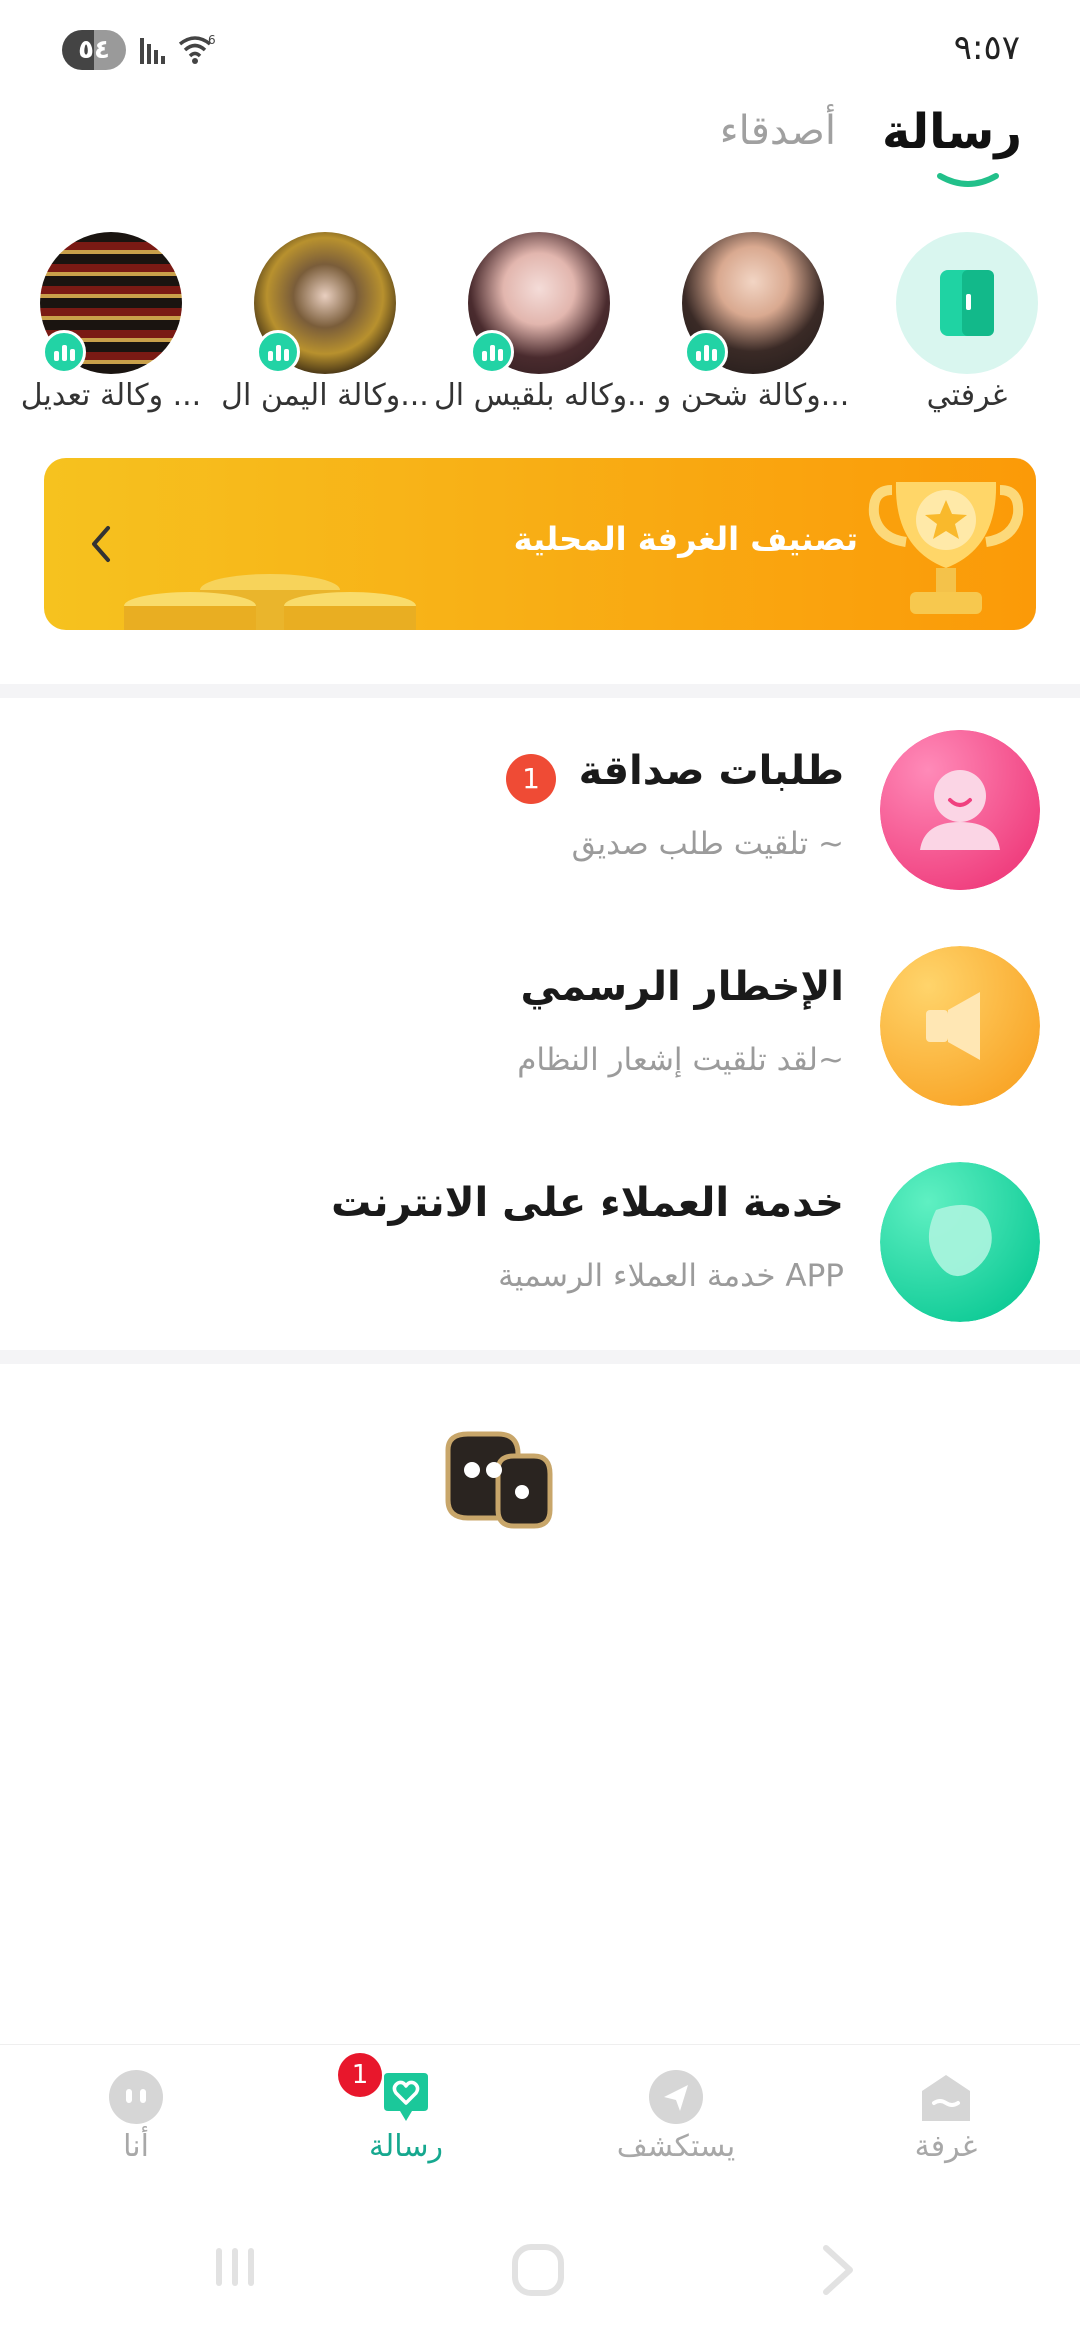  Describe the element at coordinates (685, 539) in the screenshot. I see `banner-title: تصنيف الغرفة المحلية` at that location.